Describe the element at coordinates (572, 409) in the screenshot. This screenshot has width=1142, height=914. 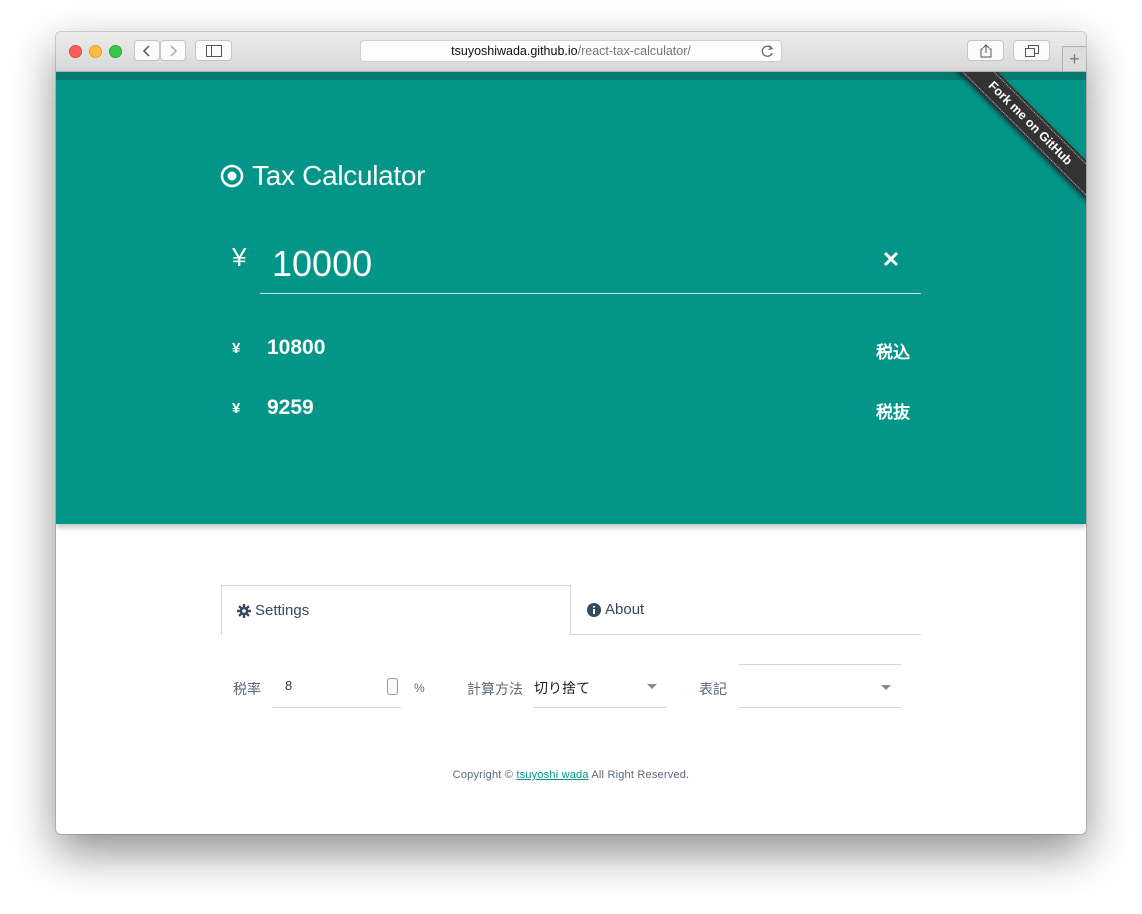
I see `tax-excluded-row: ¥ 9259 税抜` at that location.